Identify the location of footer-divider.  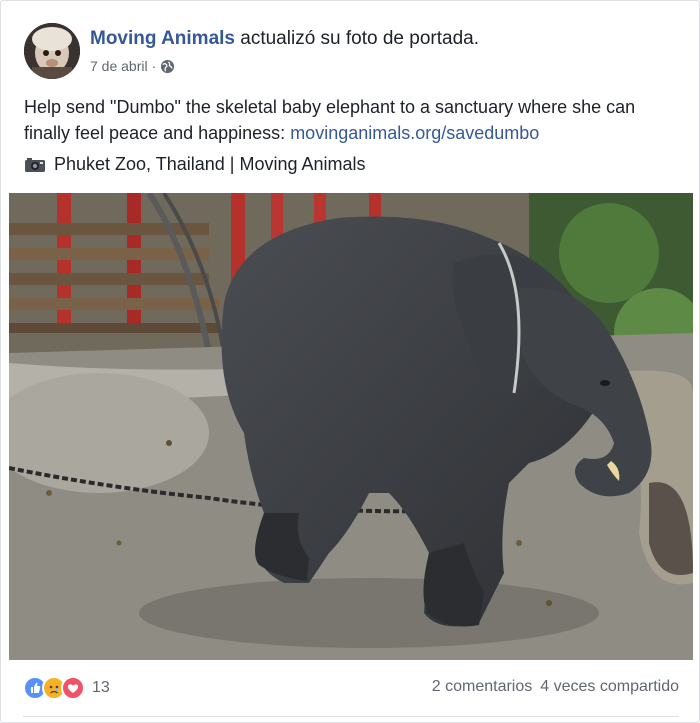
(351, 716).